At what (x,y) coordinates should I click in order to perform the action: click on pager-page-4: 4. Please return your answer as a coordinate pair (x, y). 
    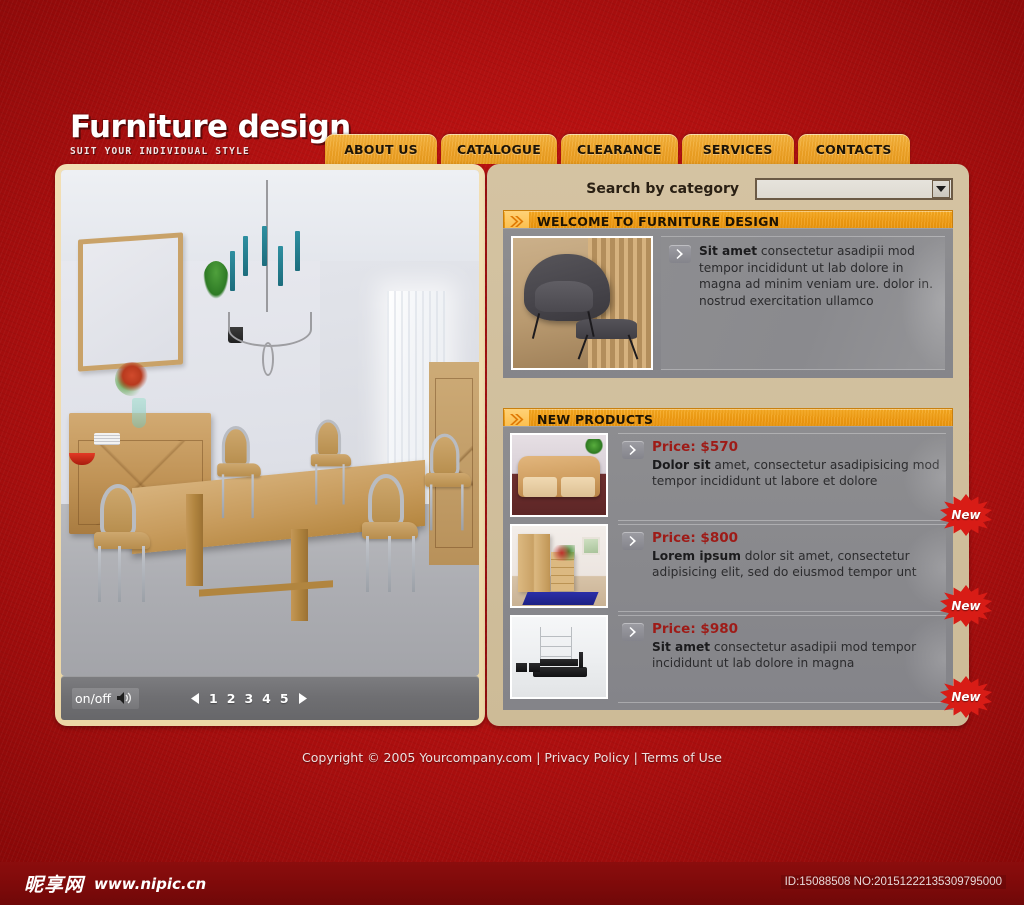
    Looking at the image, I should click on (266, 698).